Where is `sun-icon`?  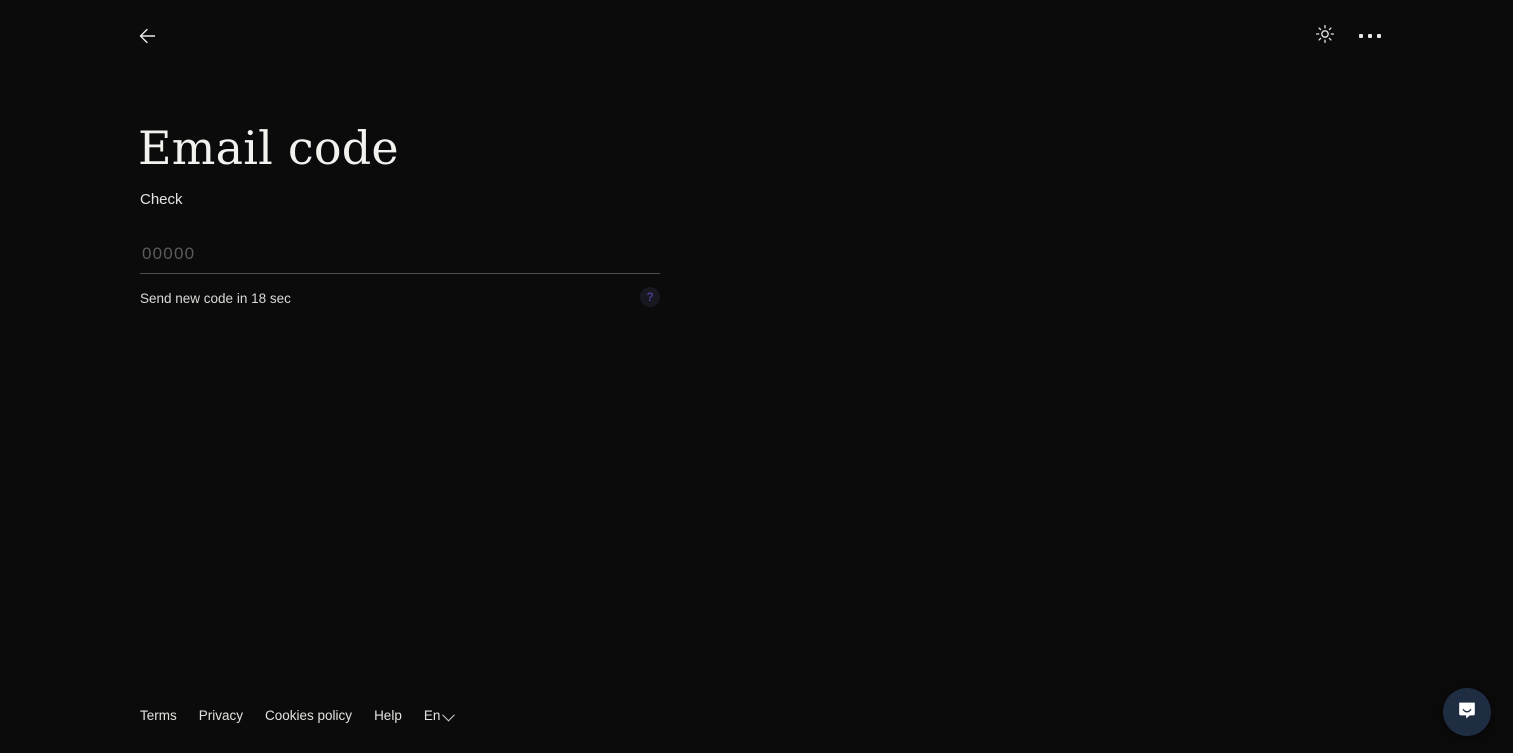
sun-icon is located at coordinates (1325, 36).